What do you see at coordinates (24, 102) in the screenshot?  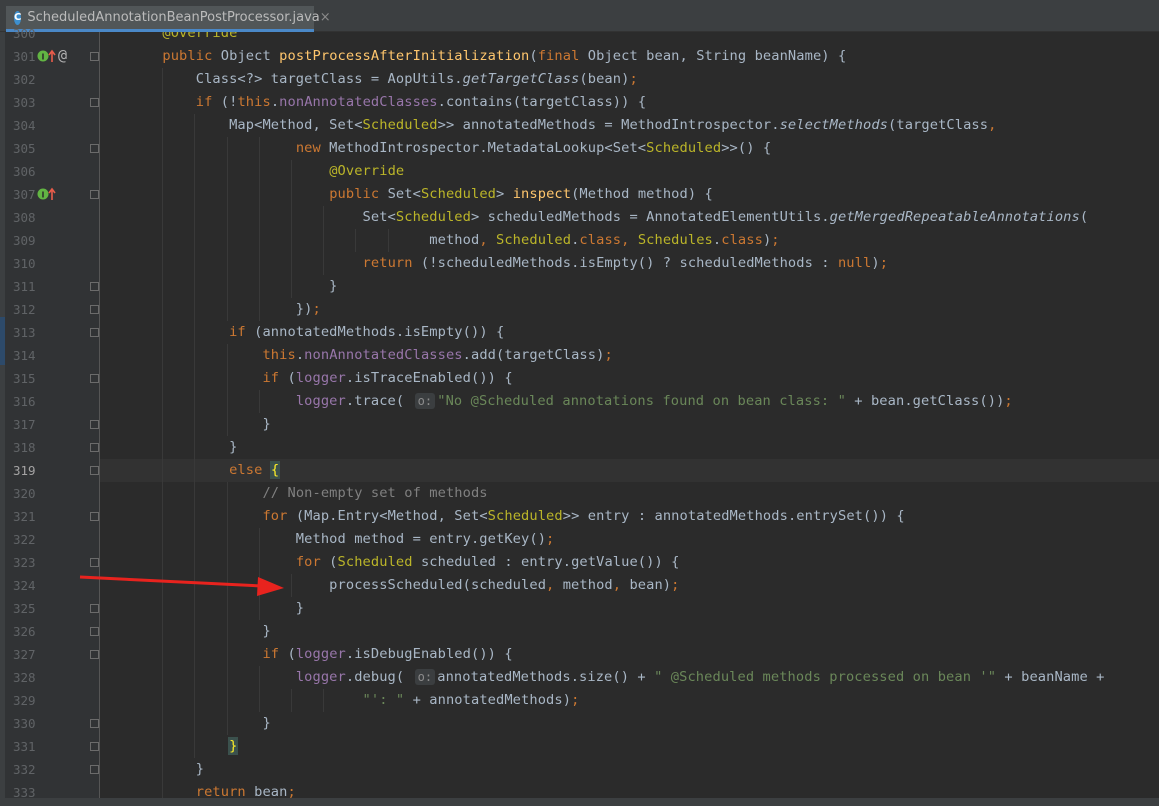 I see `line-number: 303` at bounding box center [24, 102].